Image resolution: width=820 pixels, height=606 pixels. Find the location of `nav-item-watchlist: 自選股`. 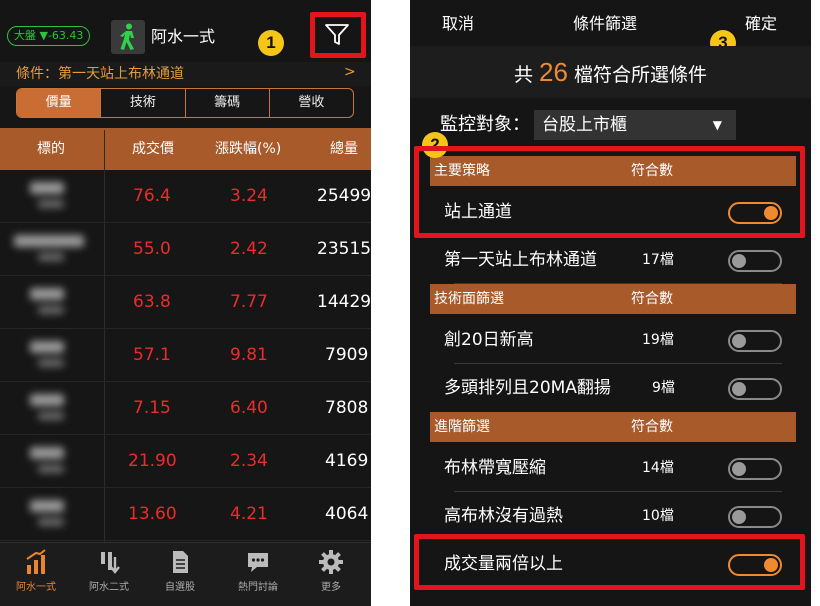

nav-item-watchlist: 自選股 is located at coordinates (180, 571).